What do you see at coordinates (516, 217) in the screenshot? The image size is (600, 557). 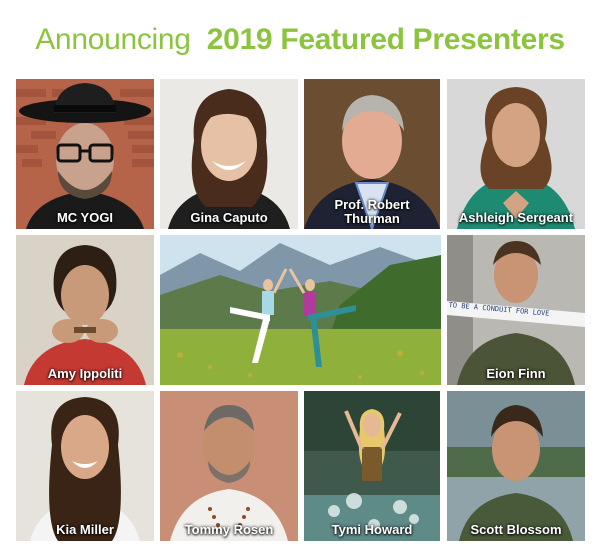 I see `presenter-name: Ashleigh Sergeant` at bounding box center [516, 217].